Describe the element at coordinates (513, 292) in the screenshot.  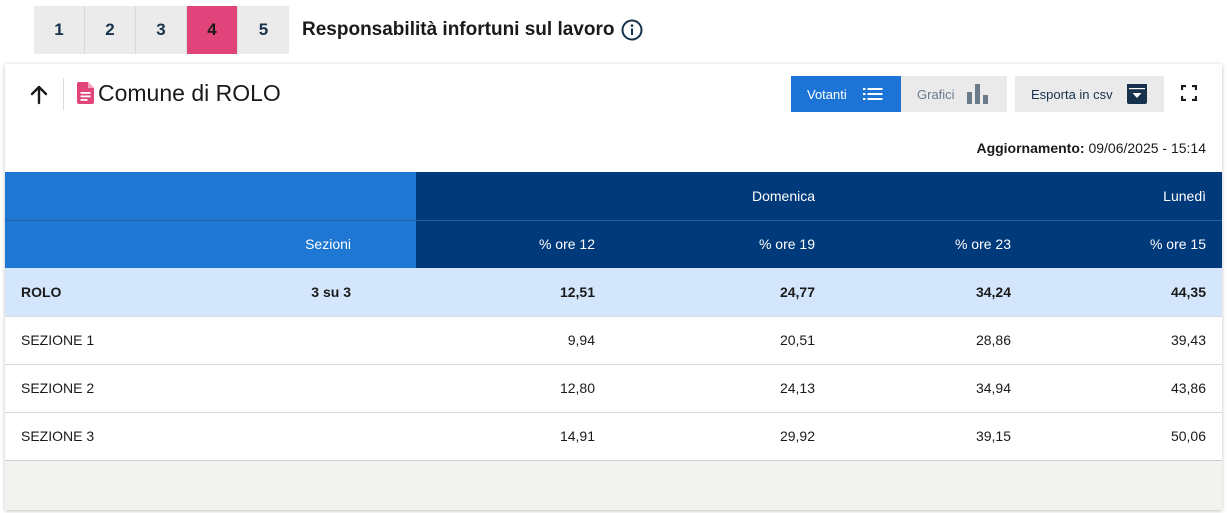
I see `total-value: 12,51` at that location.